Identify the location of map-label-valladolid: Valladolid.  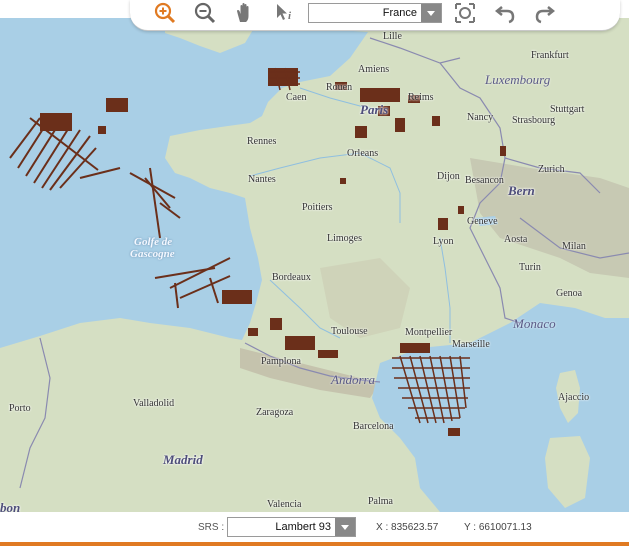
(154, 403).